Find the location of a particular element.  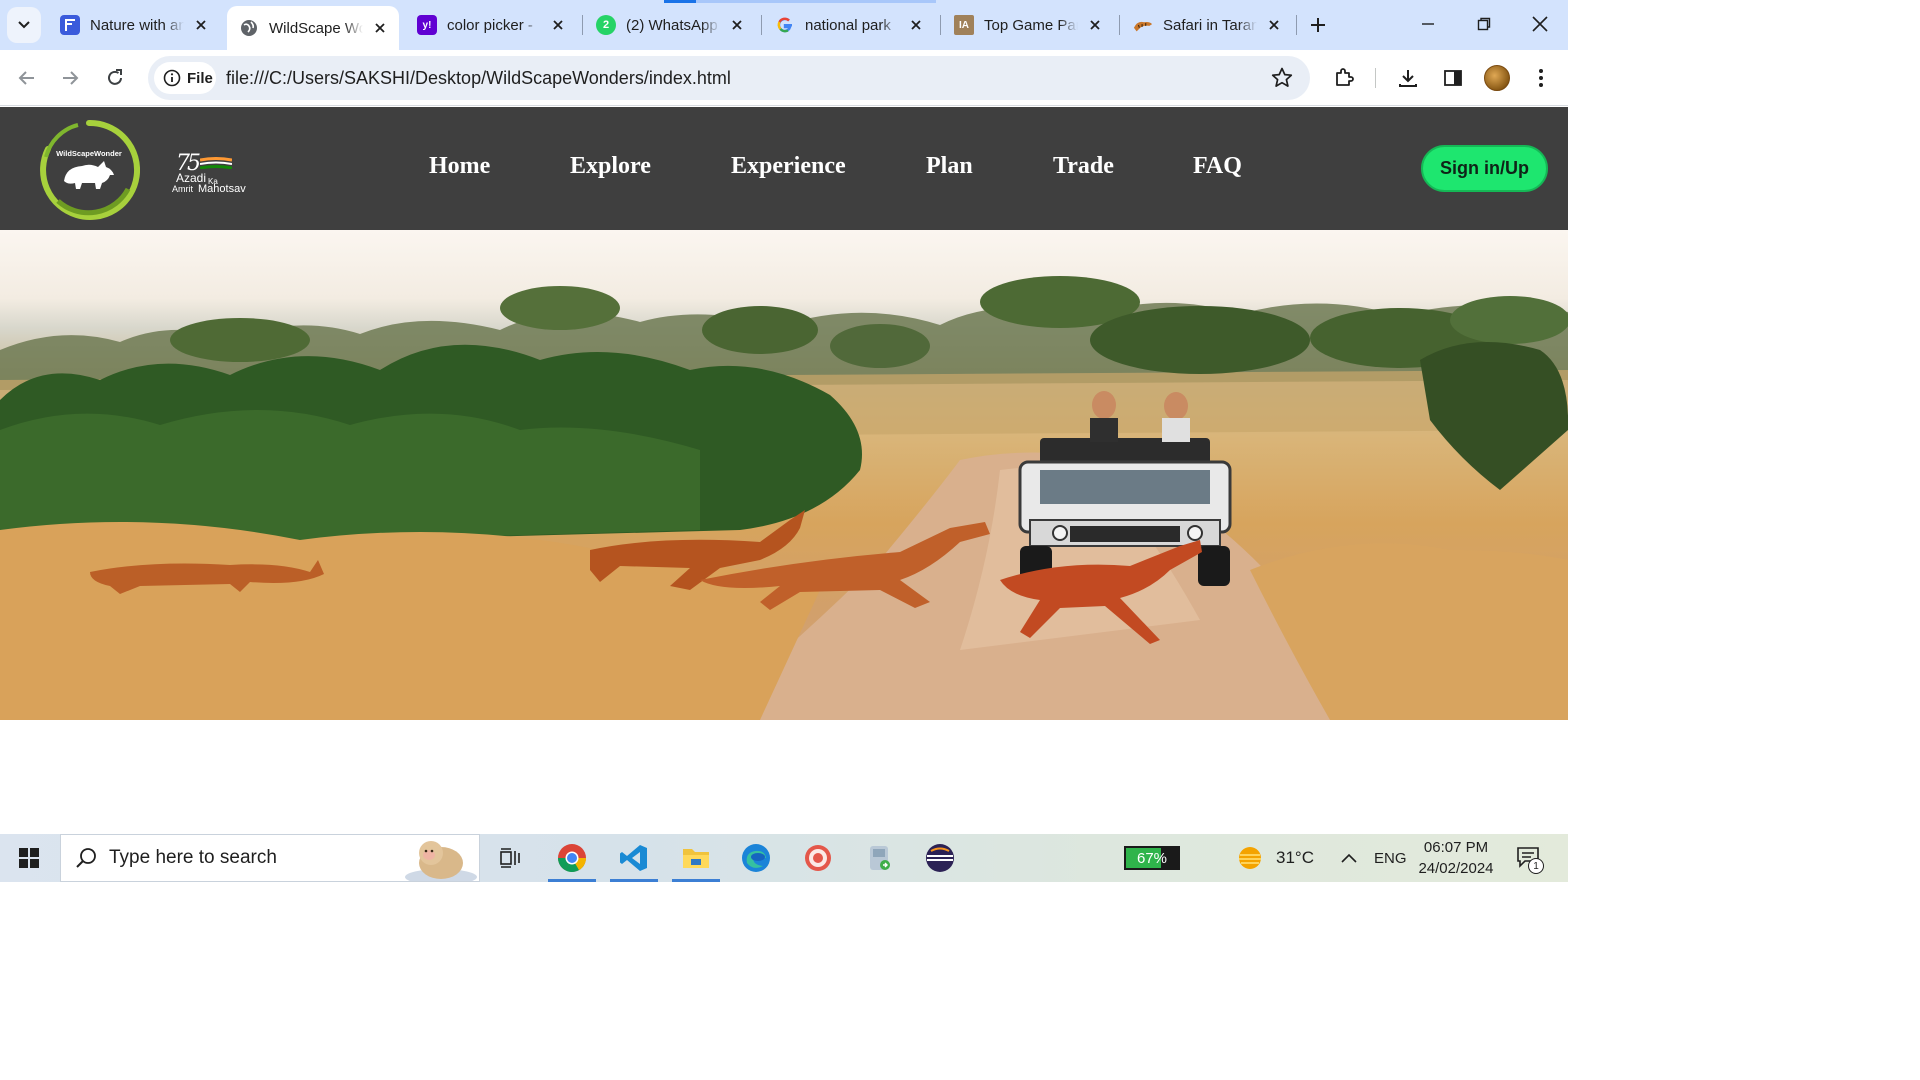

weather-sun-icon is located at coordinates (1251, 858).